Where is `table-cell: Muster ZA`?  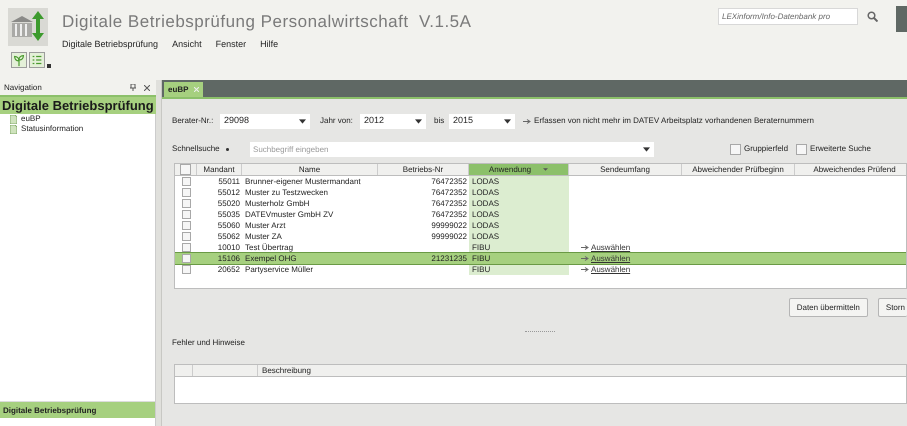 table-cell: Muster ZA is located at coordinates (263, 236).